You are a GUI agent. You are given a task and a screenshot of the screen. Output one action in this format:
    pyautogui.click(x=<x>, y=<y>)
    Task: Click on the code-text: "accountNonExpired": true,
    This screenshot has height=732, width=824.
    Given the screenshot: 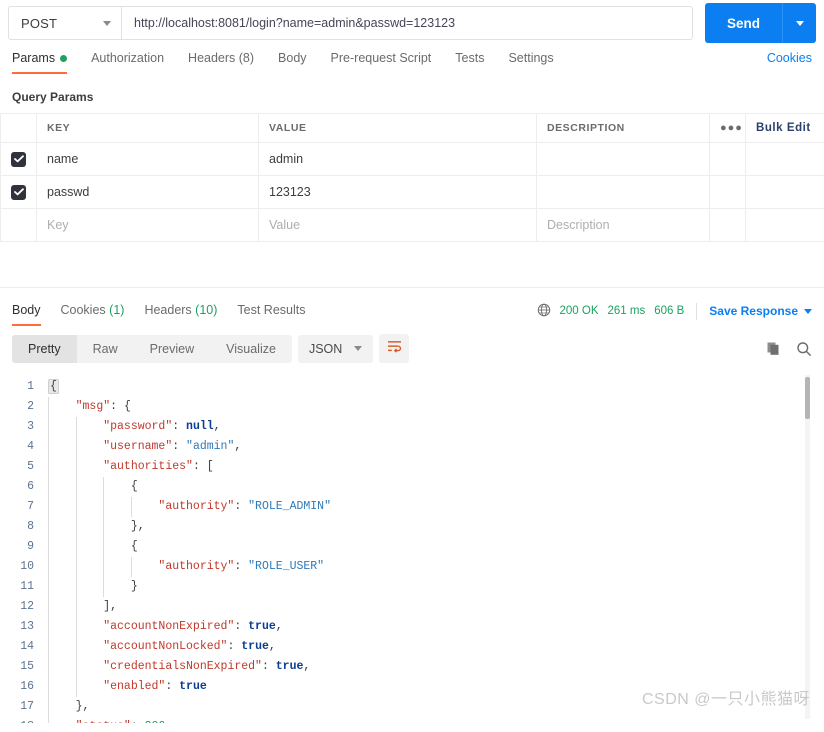 What is the action you would take?
    pyautogui.click(x=163, y=627)
    